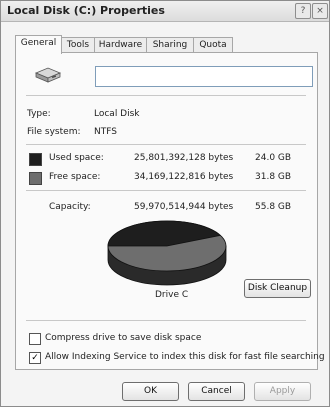 The height and width of the screenshot is (407, 330). What do you see at coordinates (35, 159) in the screenshot?
I see `used-space-swatch` at bounding box center [35, 159].